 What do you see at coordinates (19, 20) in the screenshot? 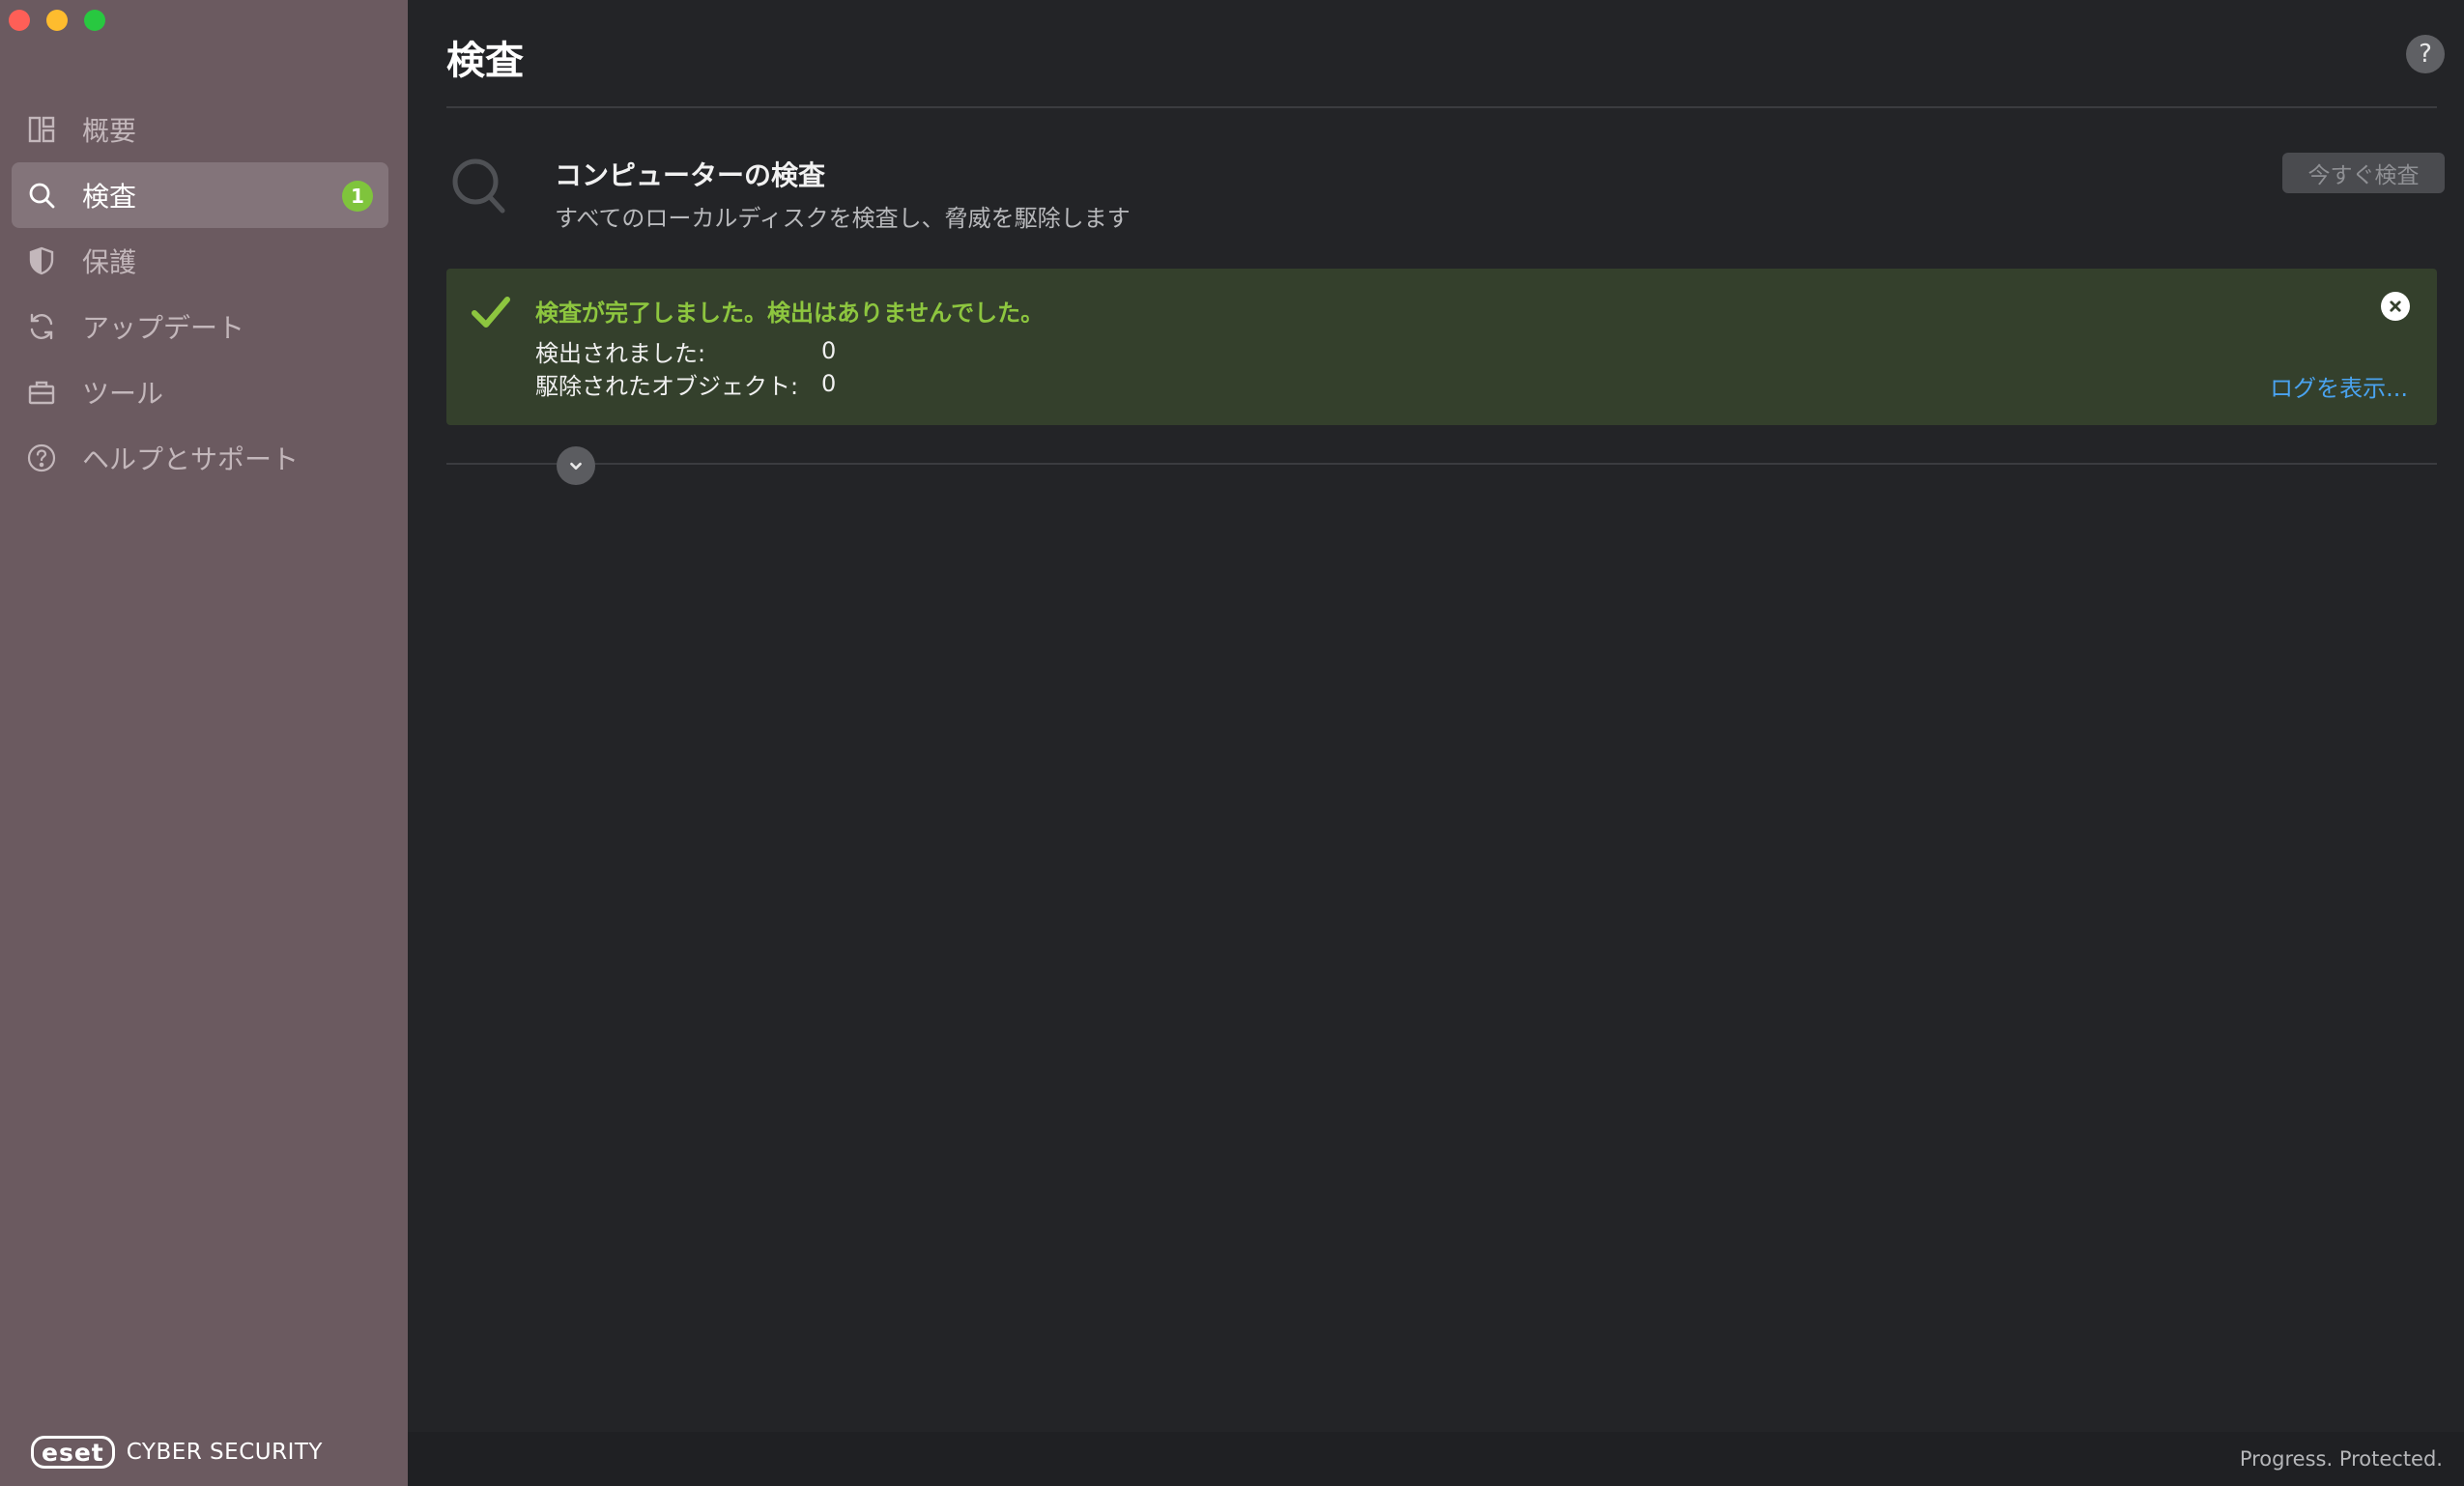
I see `close-window-button` at bounding box center [19, 20].